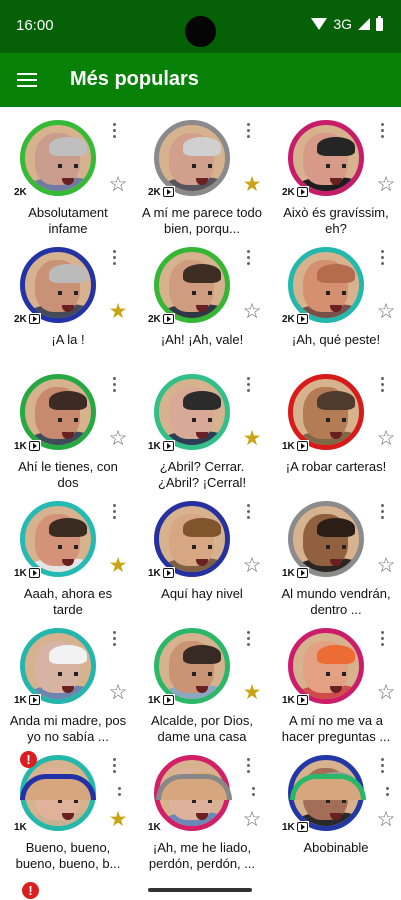 This screenshot has width=401, height=900. I want to click on play-count-badge: 1K, so click(160, 700).